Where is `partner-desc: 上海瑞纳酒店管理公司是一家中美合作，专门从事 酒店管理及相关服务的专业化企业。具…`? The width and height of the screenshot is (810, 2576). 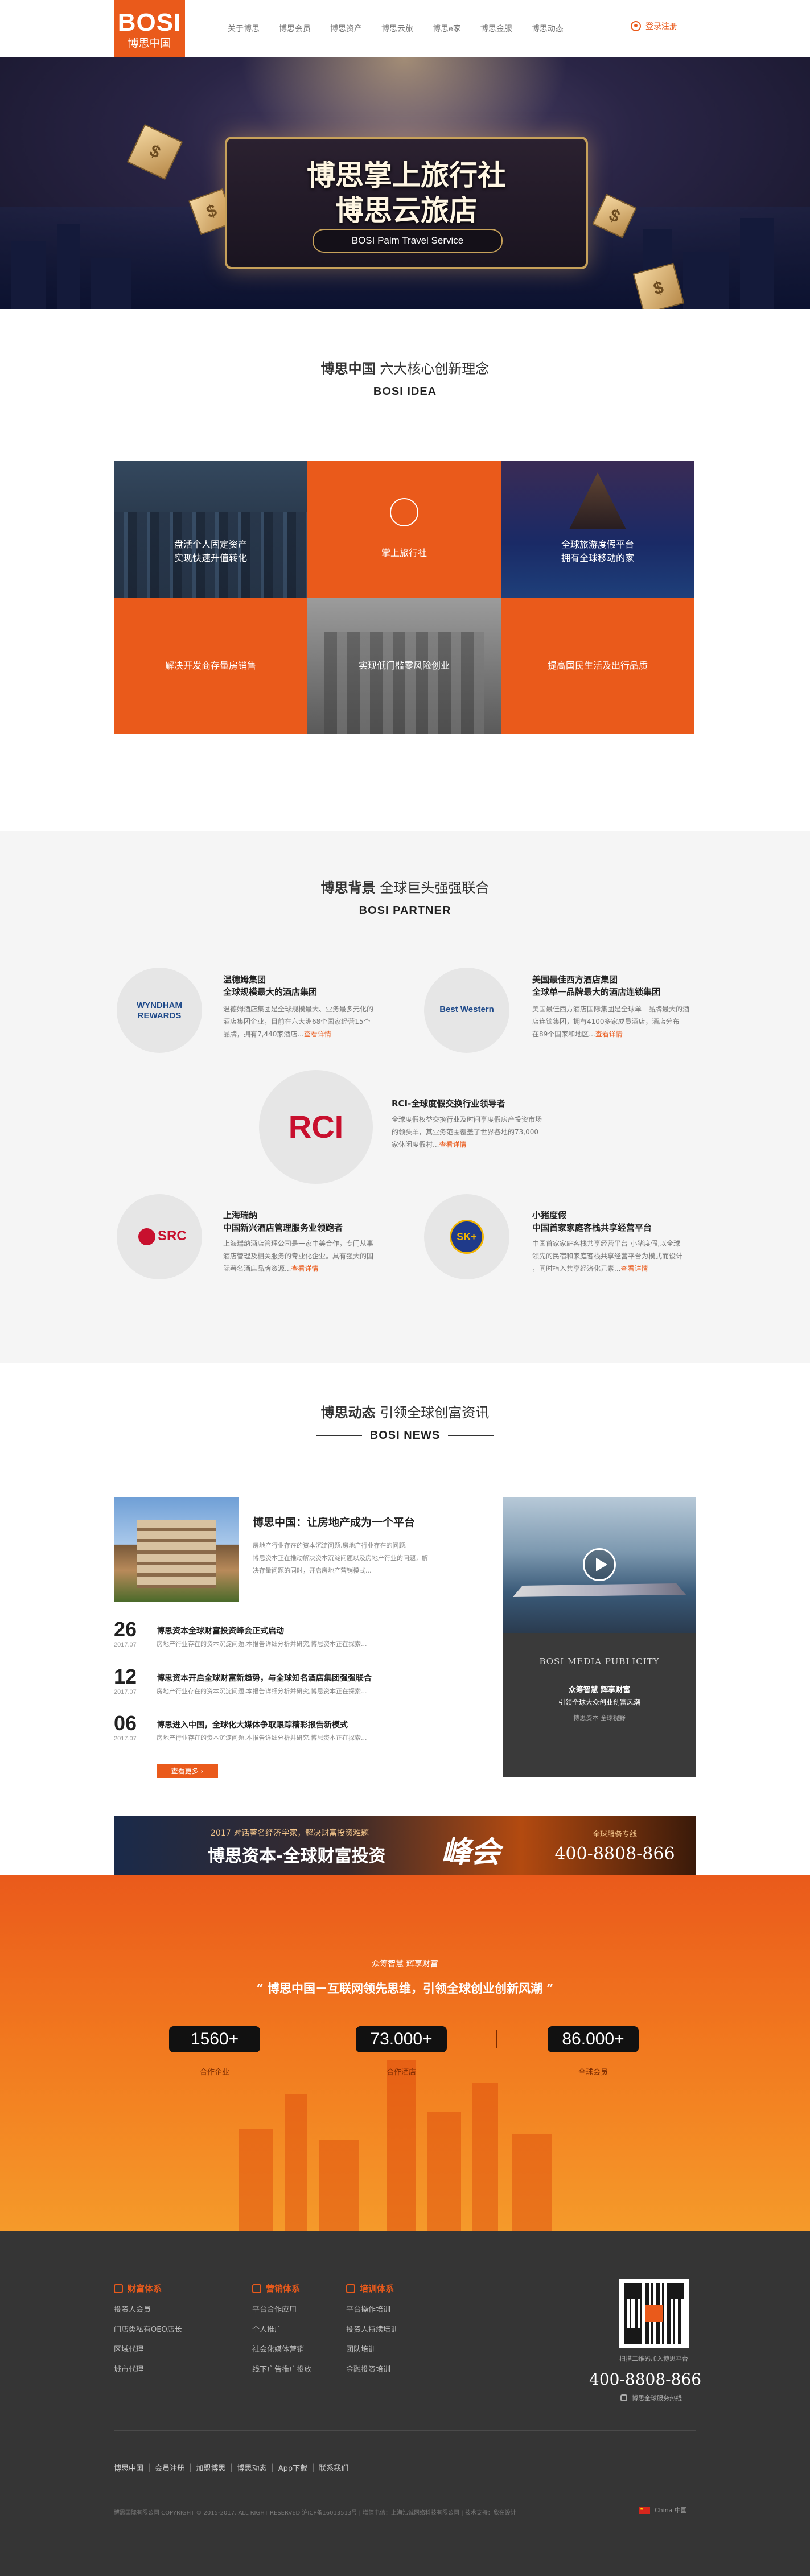
partner-desc: 上海瑞纳酒店管理公司是一家中美合作，专门从事 酒店管理及相关服务的专业化企业。具… is located at coordinates (311, 1256).